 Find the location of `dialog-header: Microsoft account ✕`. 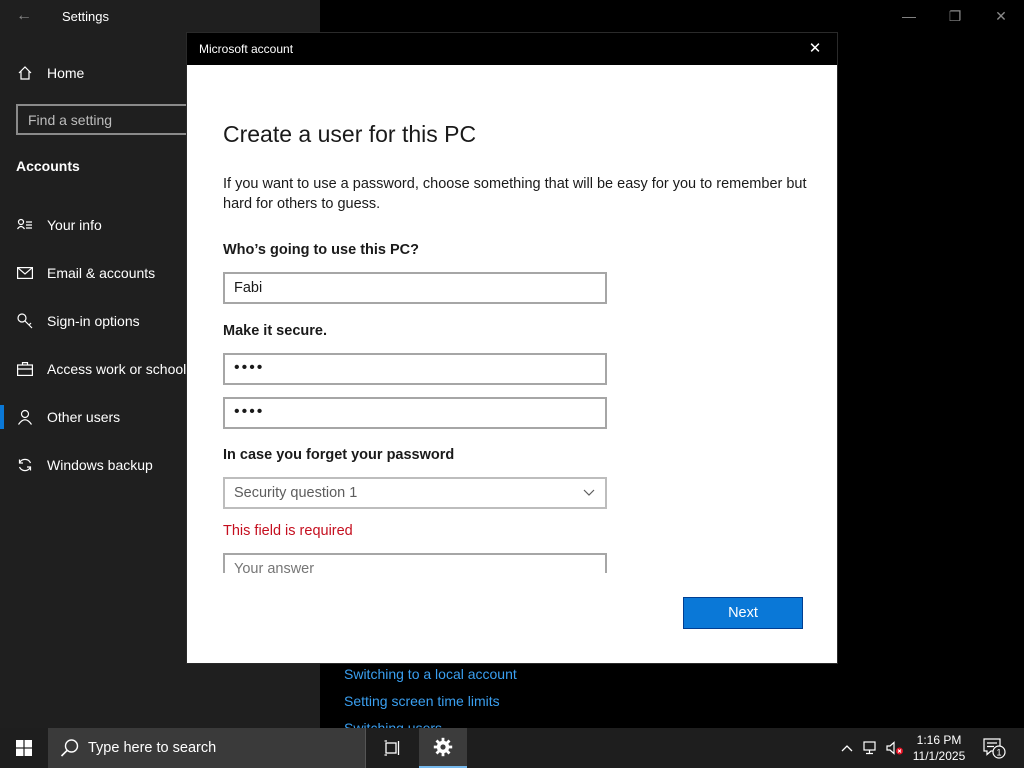

dialog-header: Microsoft account ✕ is located at coordinates (512, 49).